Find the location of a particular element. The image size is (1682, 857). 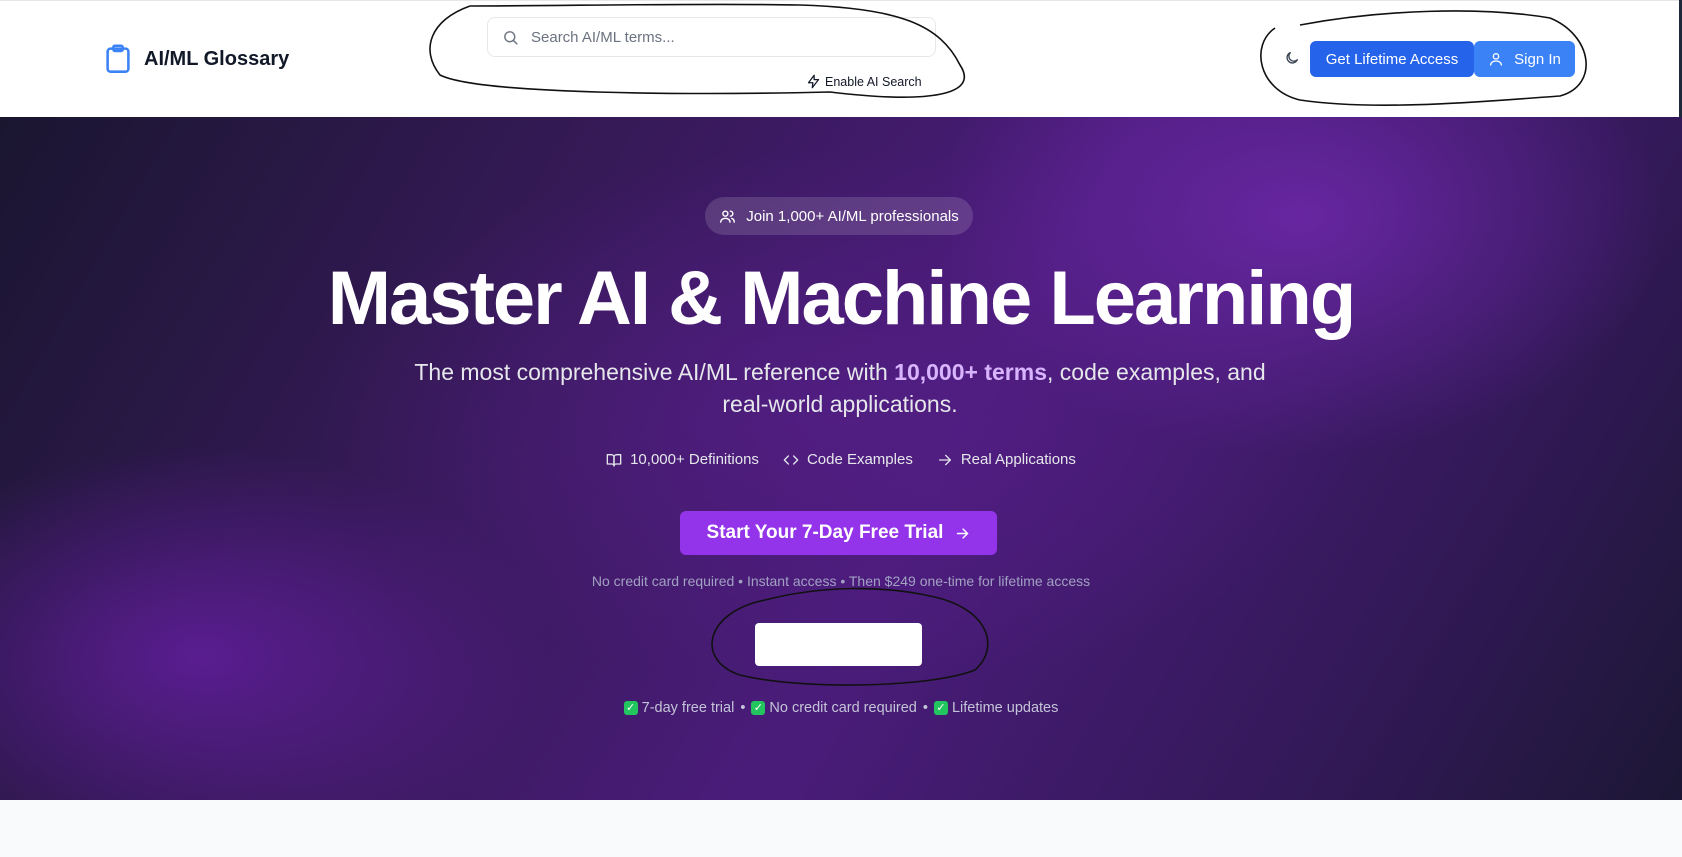

check-item: ✓ No credit card required is located at coordinates (834, 708).